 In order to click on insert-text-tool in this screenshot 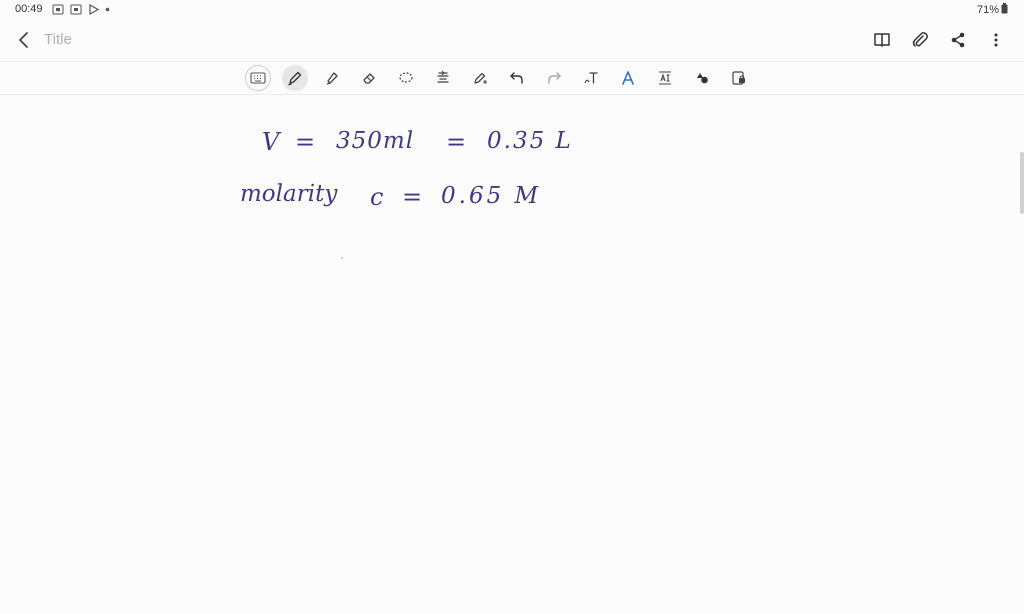, I will do `click(665, 78)`.